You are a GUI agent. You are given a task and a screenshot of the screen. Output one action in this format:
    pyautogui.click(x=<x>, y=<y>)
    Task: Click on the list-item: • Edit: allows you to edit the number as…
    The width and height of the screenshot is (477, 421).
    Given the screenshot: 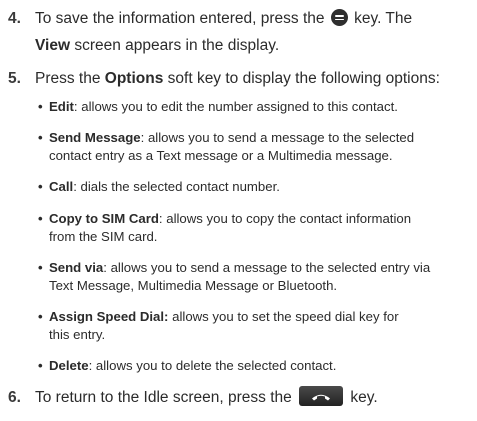 What is the action you would take?
    pyautogui.click(x=218, y=106)
    